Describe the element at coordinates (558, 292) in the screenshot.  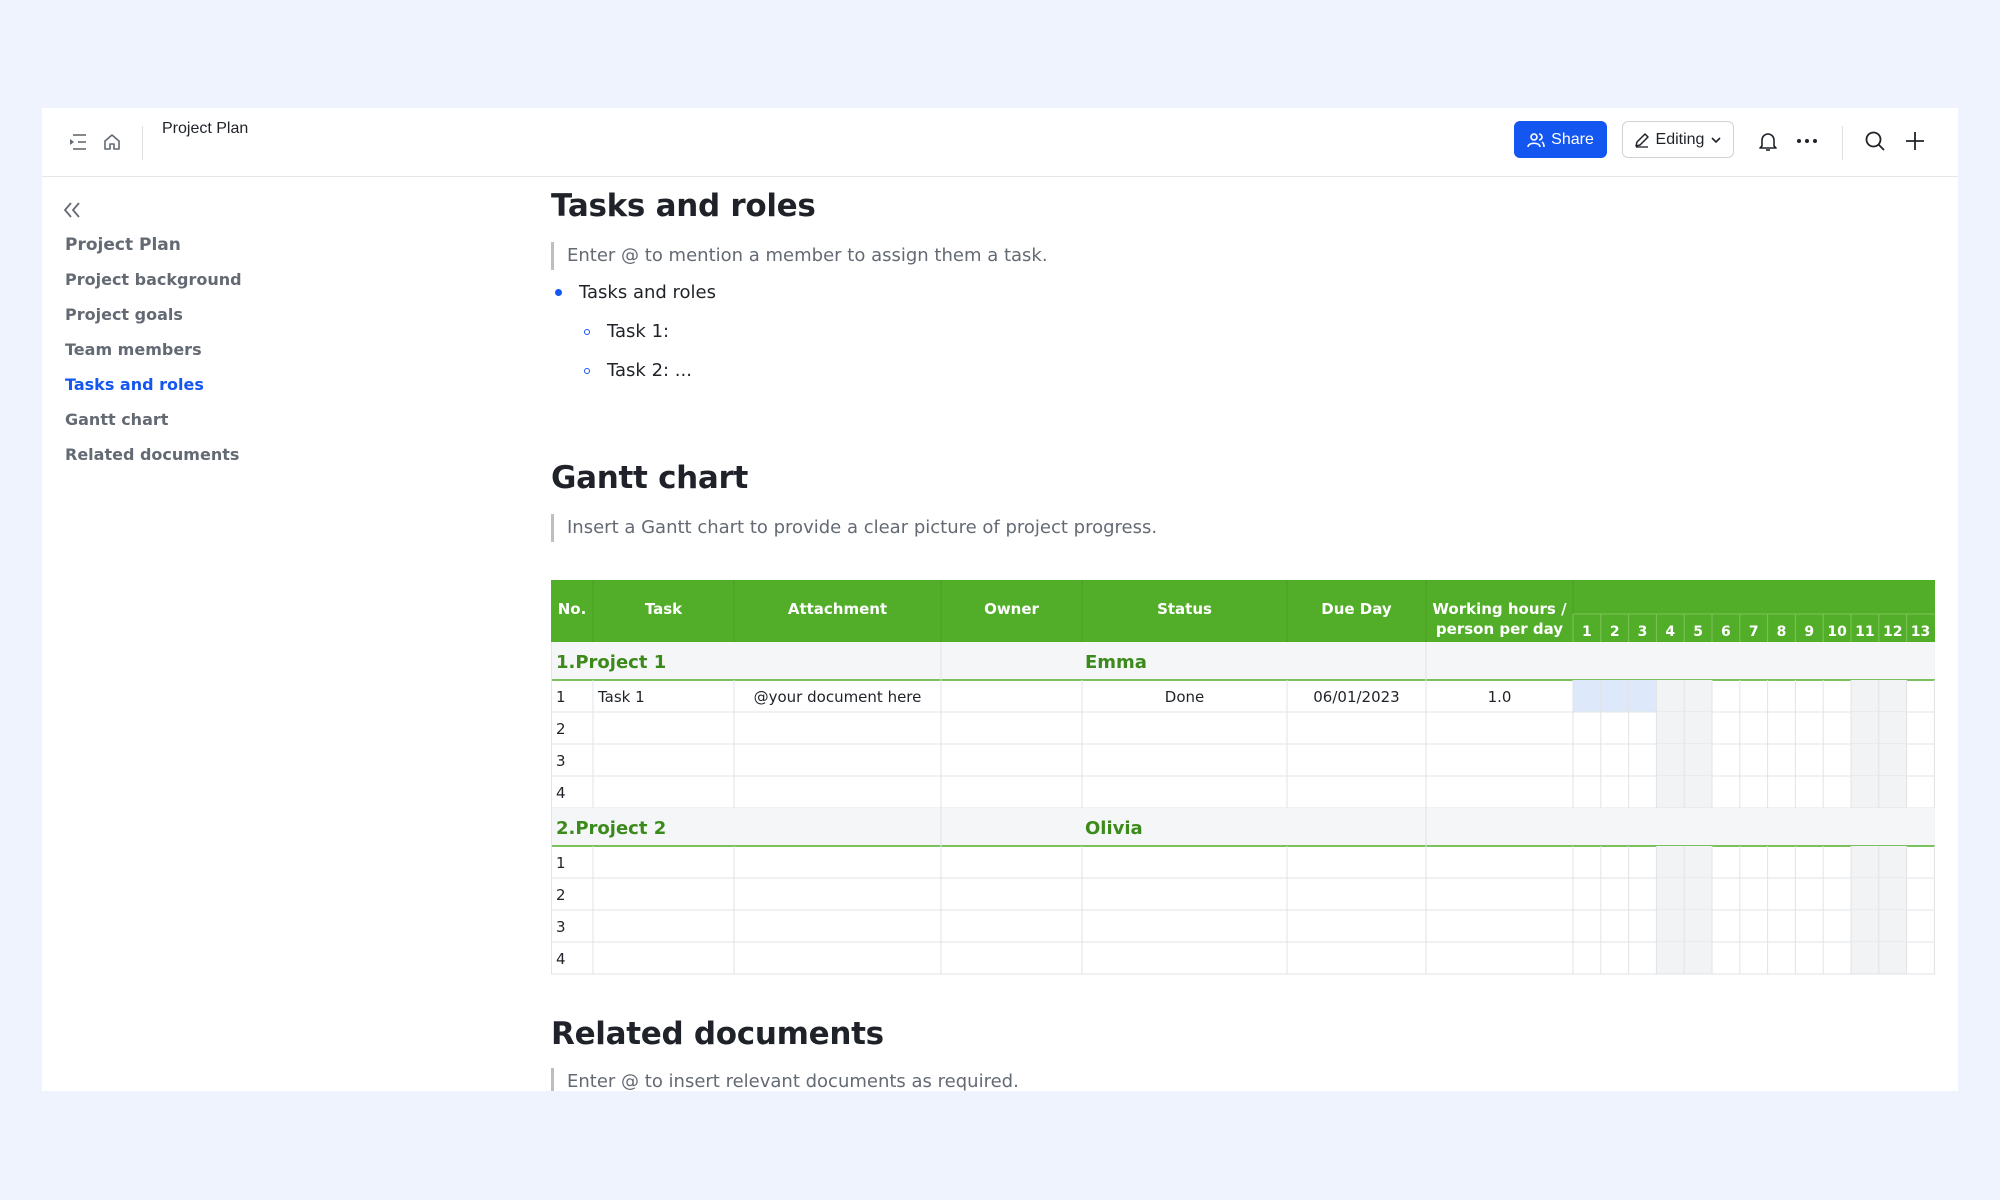
I see `bullet-dot` at that location.